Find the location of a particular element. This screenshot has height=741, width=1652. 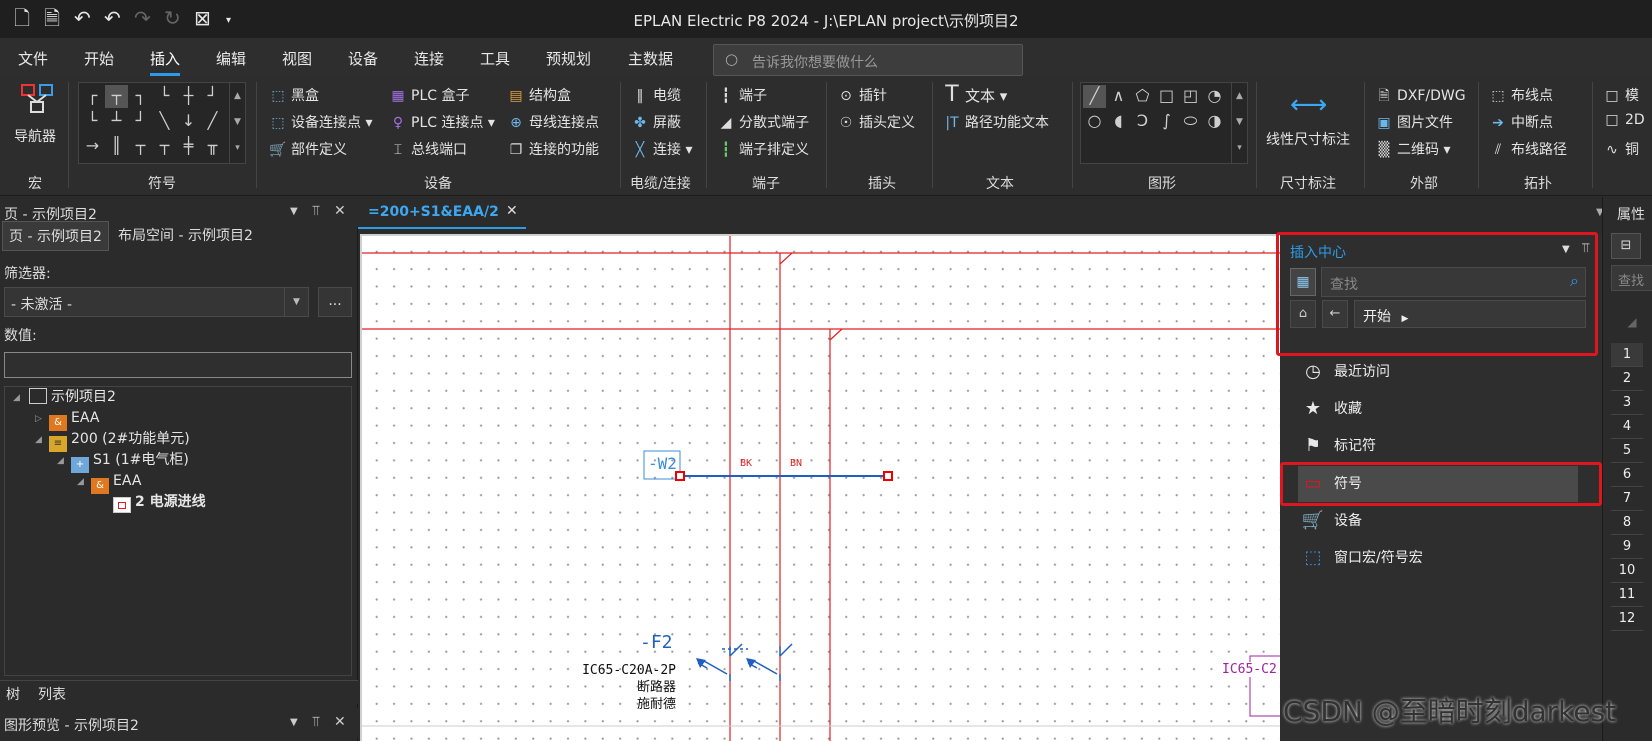

insert-center-item-macros: ⬚ 窗口宏/符号宏 is located at coordinates (1361, 558).